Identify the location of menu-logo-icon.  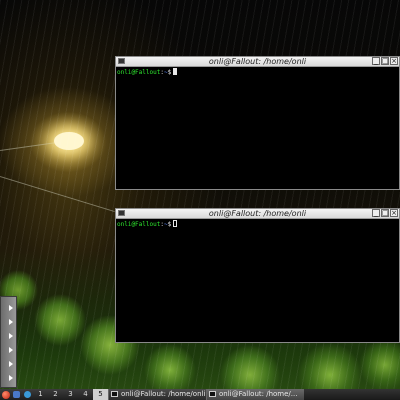
(5, 394).